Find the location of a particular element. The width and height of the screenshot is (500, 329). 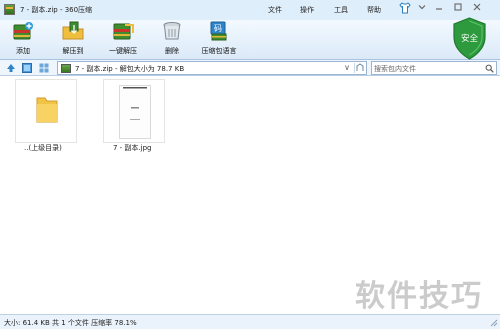

svg-text: 安全 is located at coordinates (470, 38).